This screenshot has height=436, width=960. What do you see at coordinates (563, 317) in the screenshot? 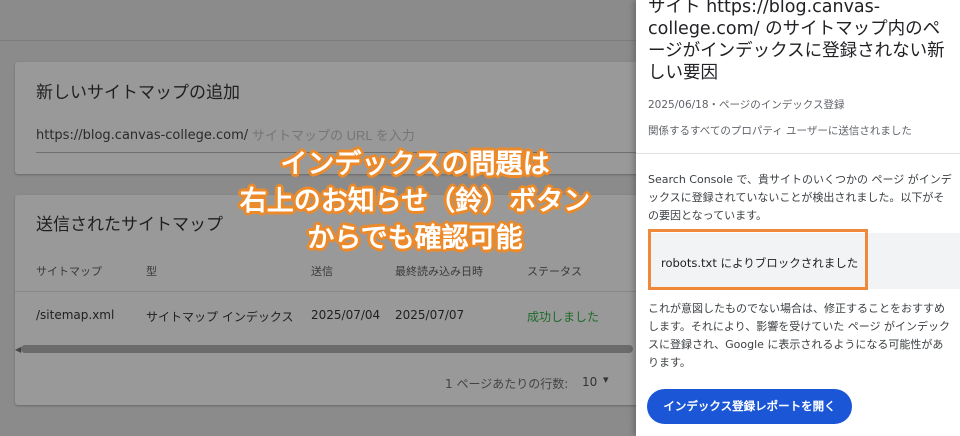
I see `table-cell-status: 成功しました` at bounding box center [563, 317].